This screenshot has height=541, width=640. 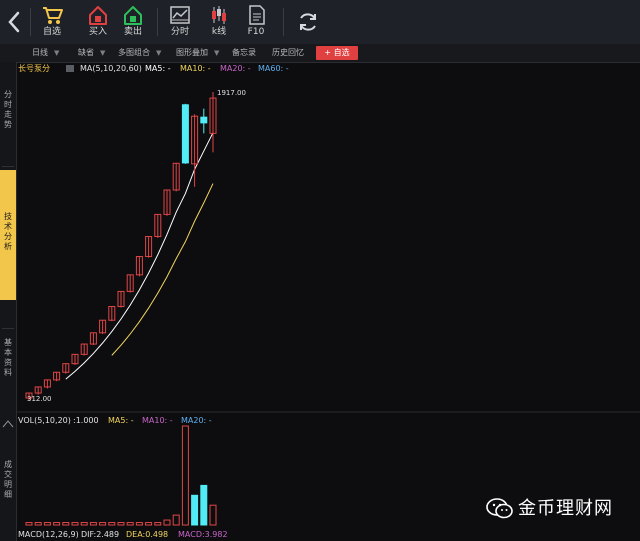 I want to click on collapse-arrow-icon, so click(x=8, y=423).